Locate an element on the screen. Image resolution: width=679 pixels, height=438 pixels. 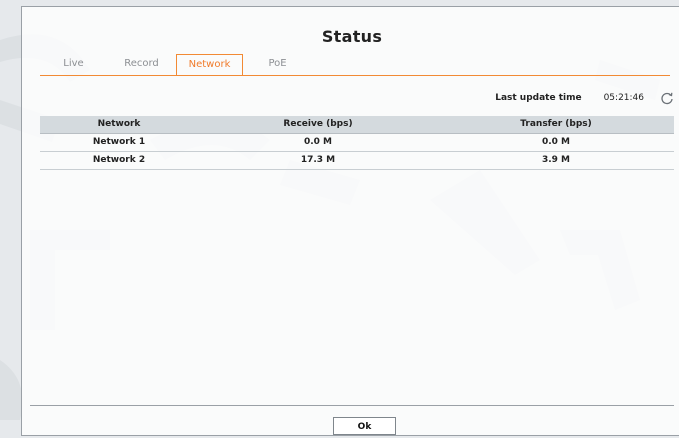
table-header-row: Network Receive (bps) Transfer (bps) is located at coordinates (357, 125).